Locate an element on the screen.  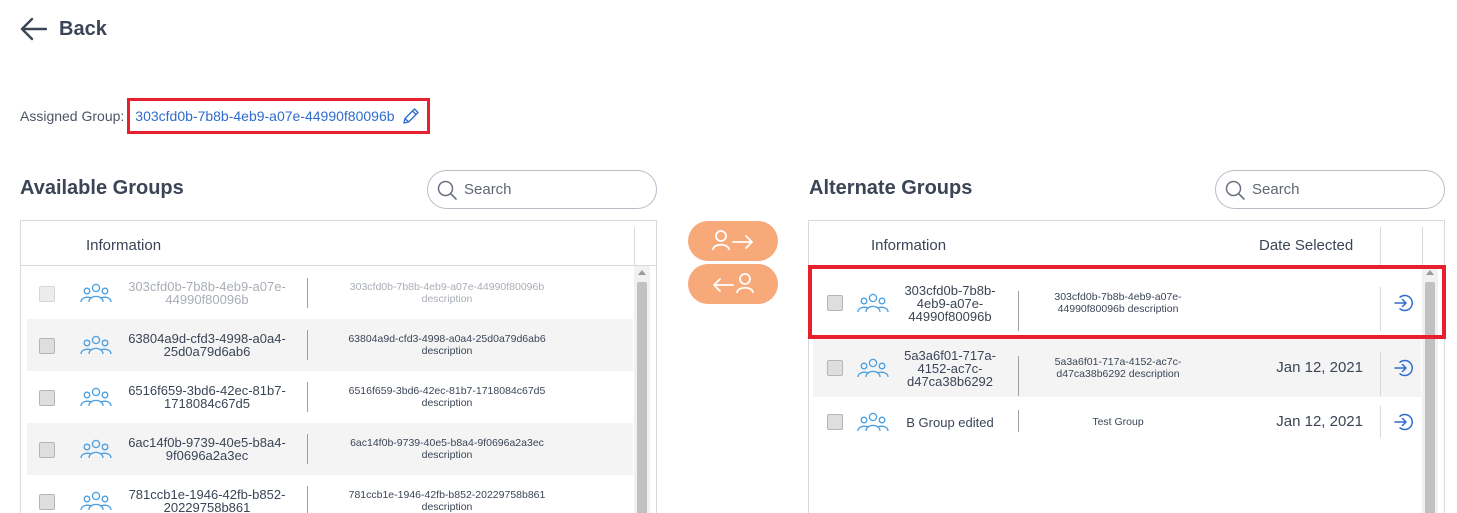
alternate-group-row: B Group edited Test Group Jan 12, 2021 is located at coordinates (1117, 422).